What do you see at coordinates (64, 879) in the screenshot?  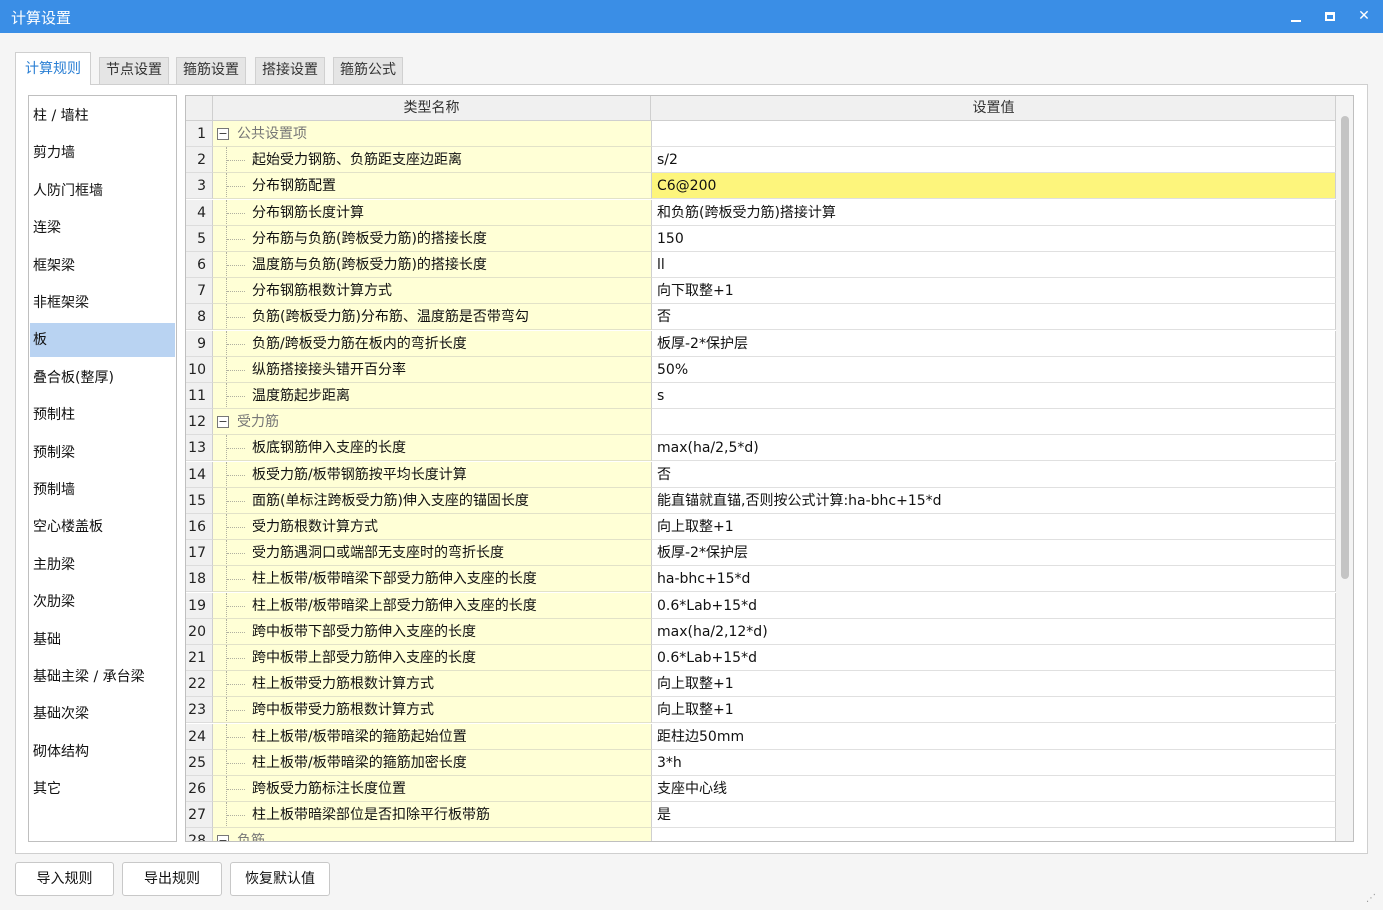 I see `import-rules-button: 导入规则` at bounding box center [64, 879].